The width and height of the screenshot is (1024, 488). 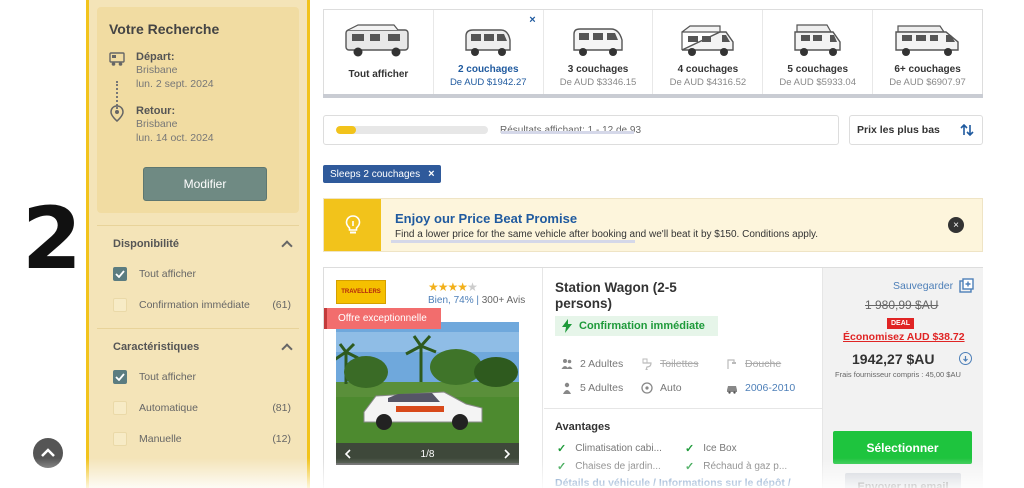 What do you see at coordinates (901, 323) in the screenshot?
I see `deal-badge: DEAL` at bounding box center [901, 323].